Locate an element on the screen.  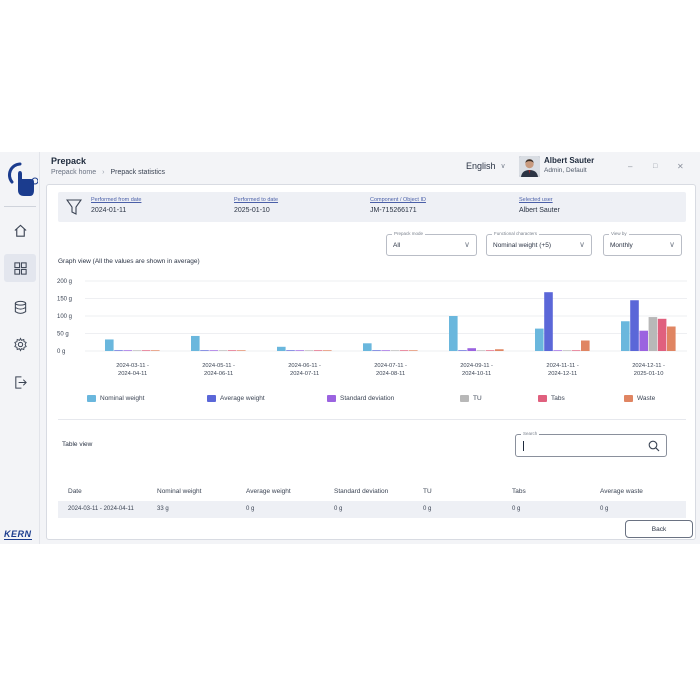
filter-component: Component / Object ID JM-715266171 is located at coordinates (398, 205).